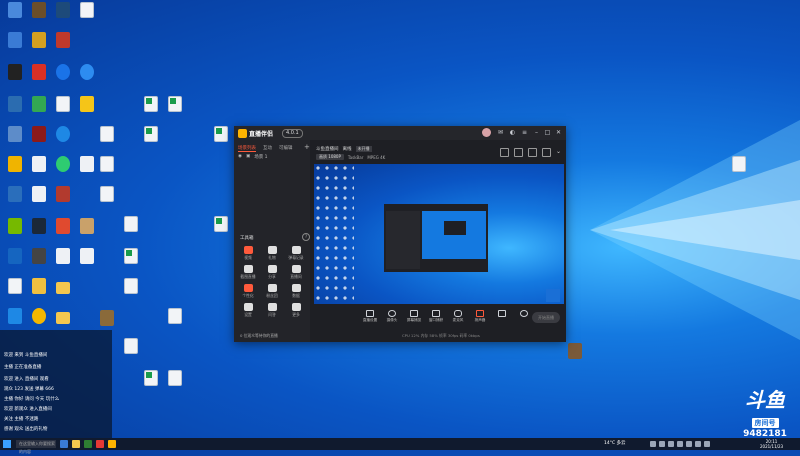 This screenshot has width=800, height=456. Describe the element at coordinates (272, 253) in the screenshot. I see `tool-item: 礼物` at that location.